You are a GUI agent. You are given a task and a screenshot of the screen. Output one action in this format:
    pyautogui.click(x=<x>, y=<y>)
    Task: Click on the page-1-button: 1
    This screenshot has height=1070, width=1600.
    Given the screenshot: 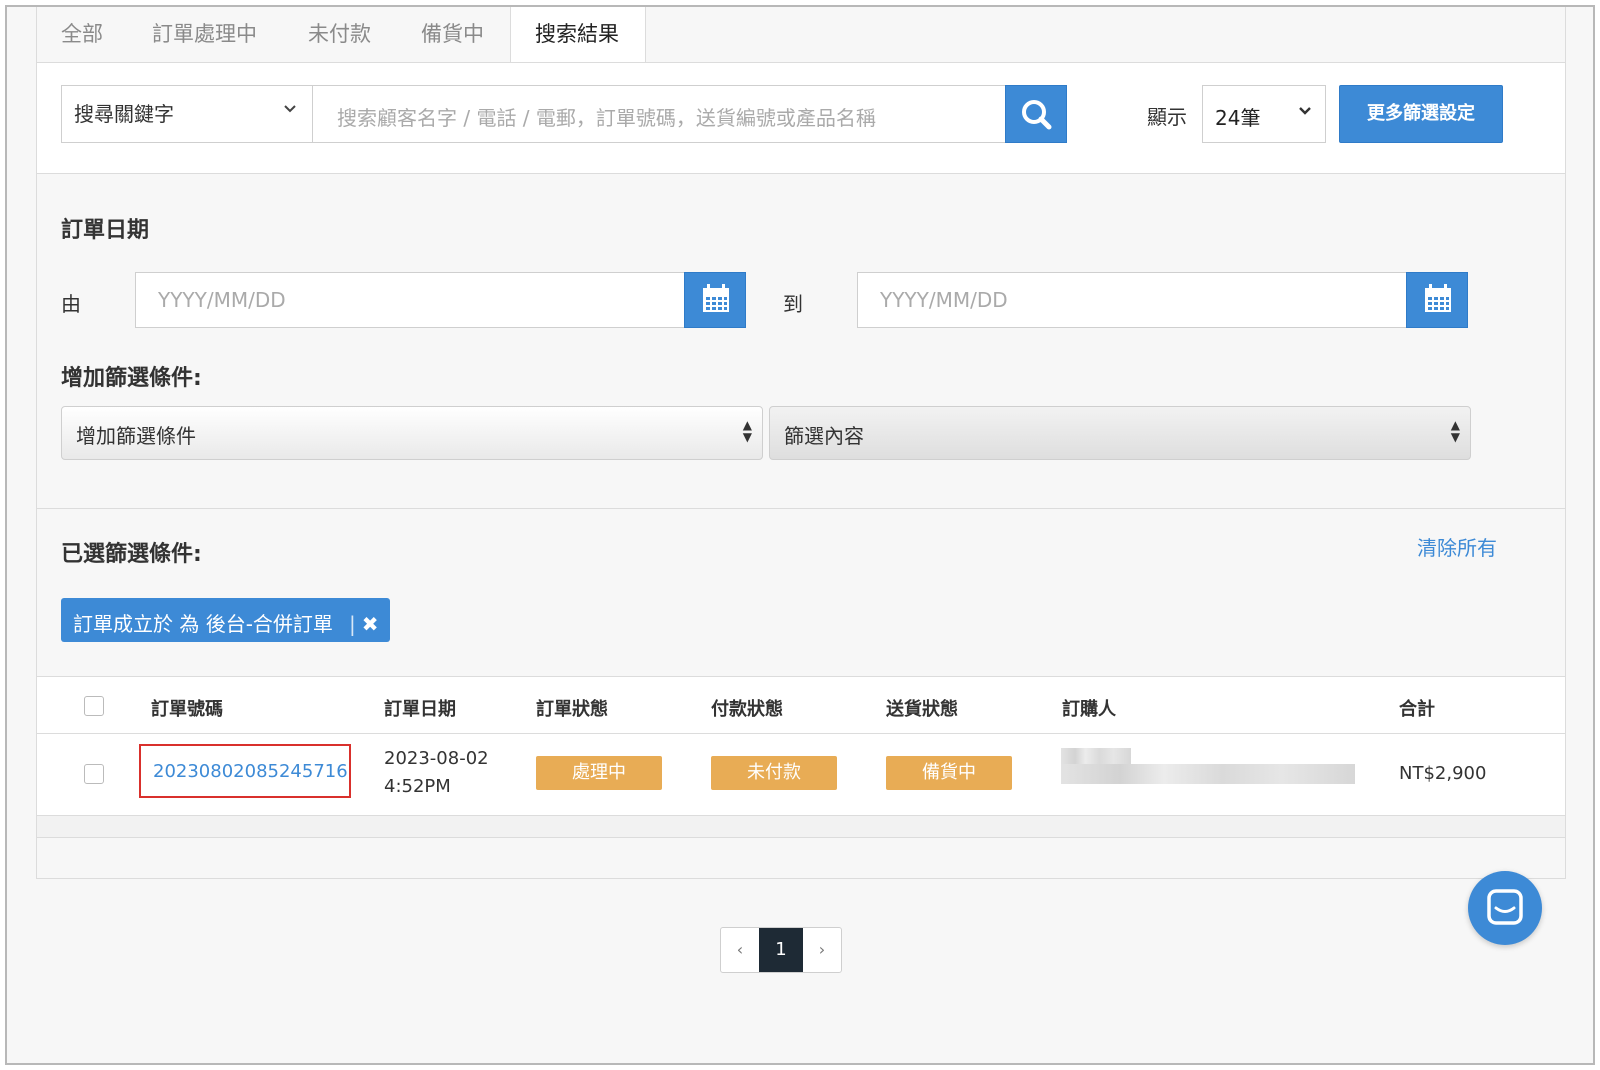 What is the action you would take?
    pyautogui.click(x=781, y=950)
    